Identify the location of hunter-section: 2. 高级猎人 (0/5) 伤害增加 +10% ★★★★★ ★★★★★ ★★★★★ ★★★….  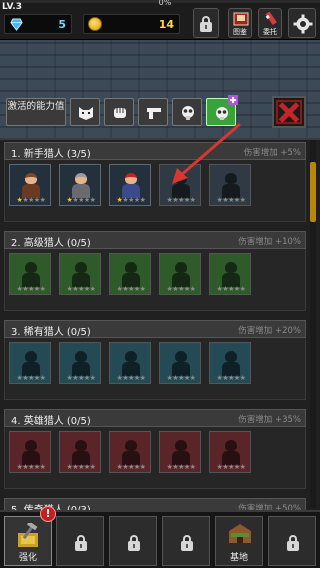
(155, 271).